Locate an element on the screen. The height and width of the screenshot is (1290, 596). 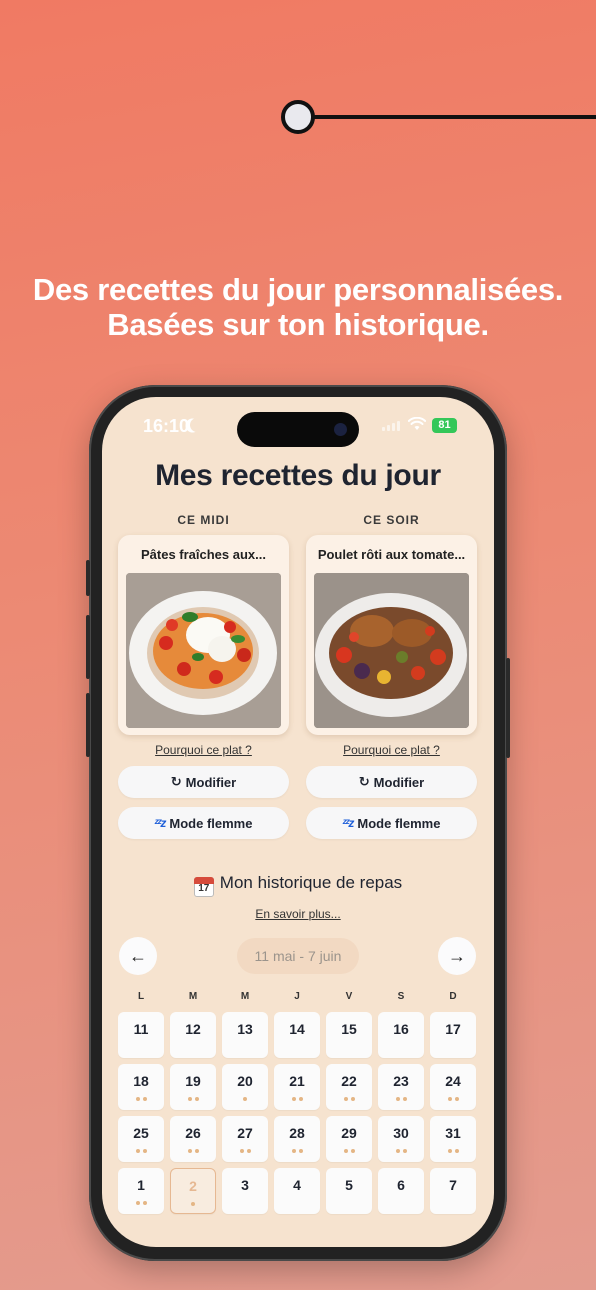
calendar-day-number: 4 is located at coordinates (297, 1185).